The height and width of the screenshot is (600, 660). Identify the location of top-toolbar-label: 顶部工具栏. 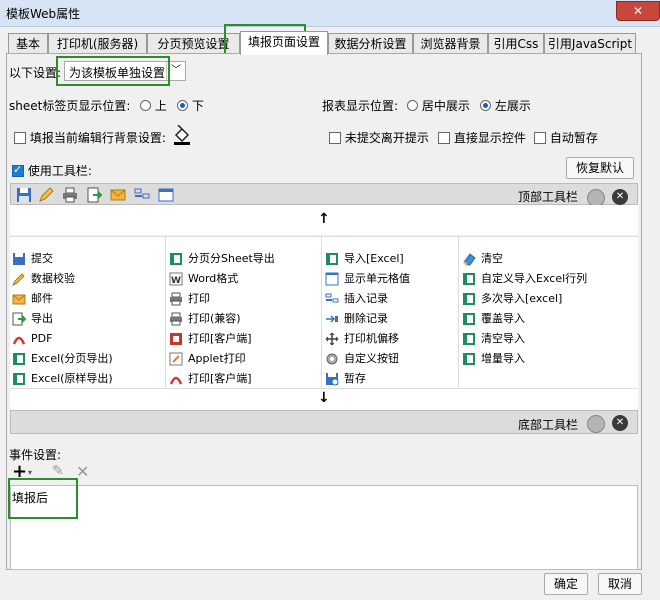
(548, 197).